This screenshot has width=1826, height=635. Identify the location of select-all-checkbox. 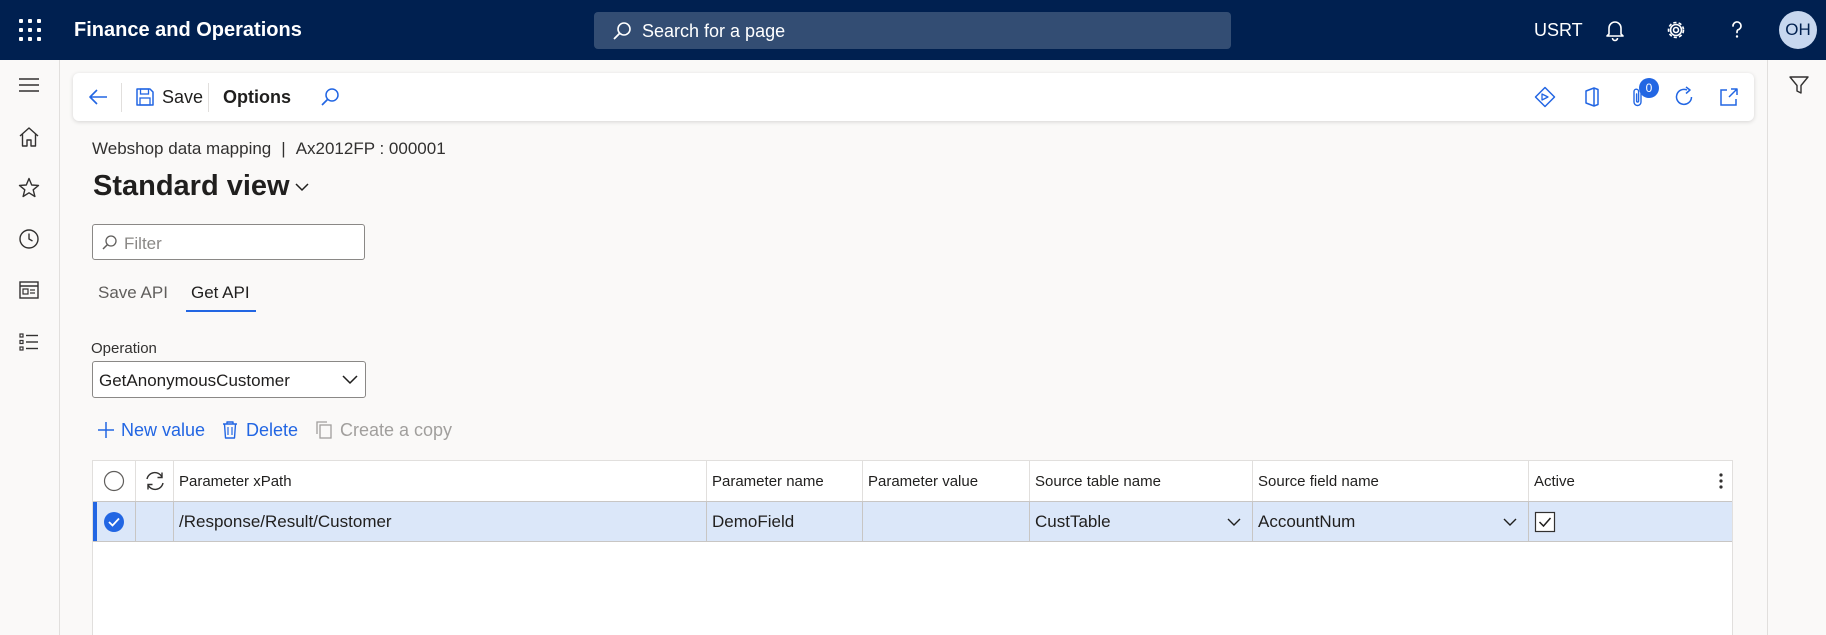
(114, 481).